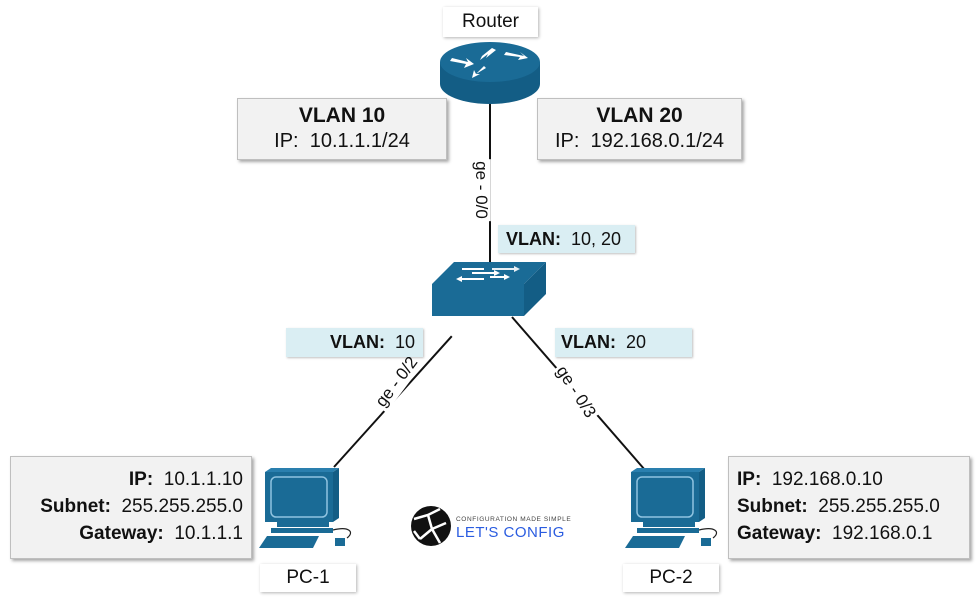 Image resolution: width=980 pixels, height=603 pixels. What do you see at coordinates (490, 289) in the screenshot?
I see `switch-icon` at bounding box center [490, 289].